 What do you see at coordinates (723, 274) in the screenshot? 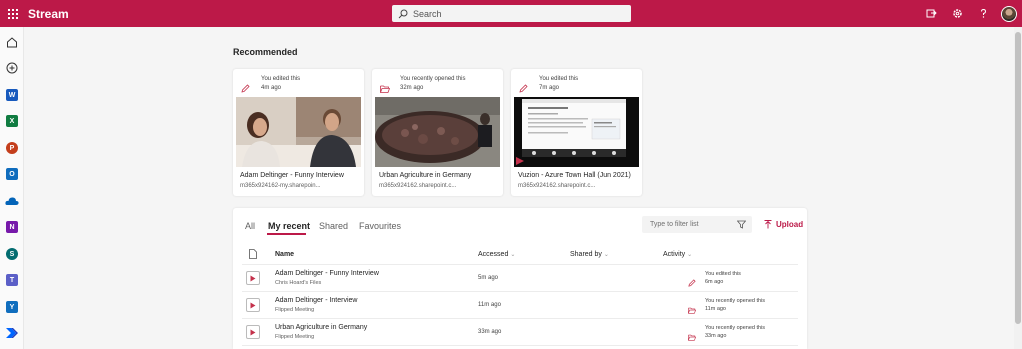
I see `row-activity: You edited this` at bounding box center [723, 274].